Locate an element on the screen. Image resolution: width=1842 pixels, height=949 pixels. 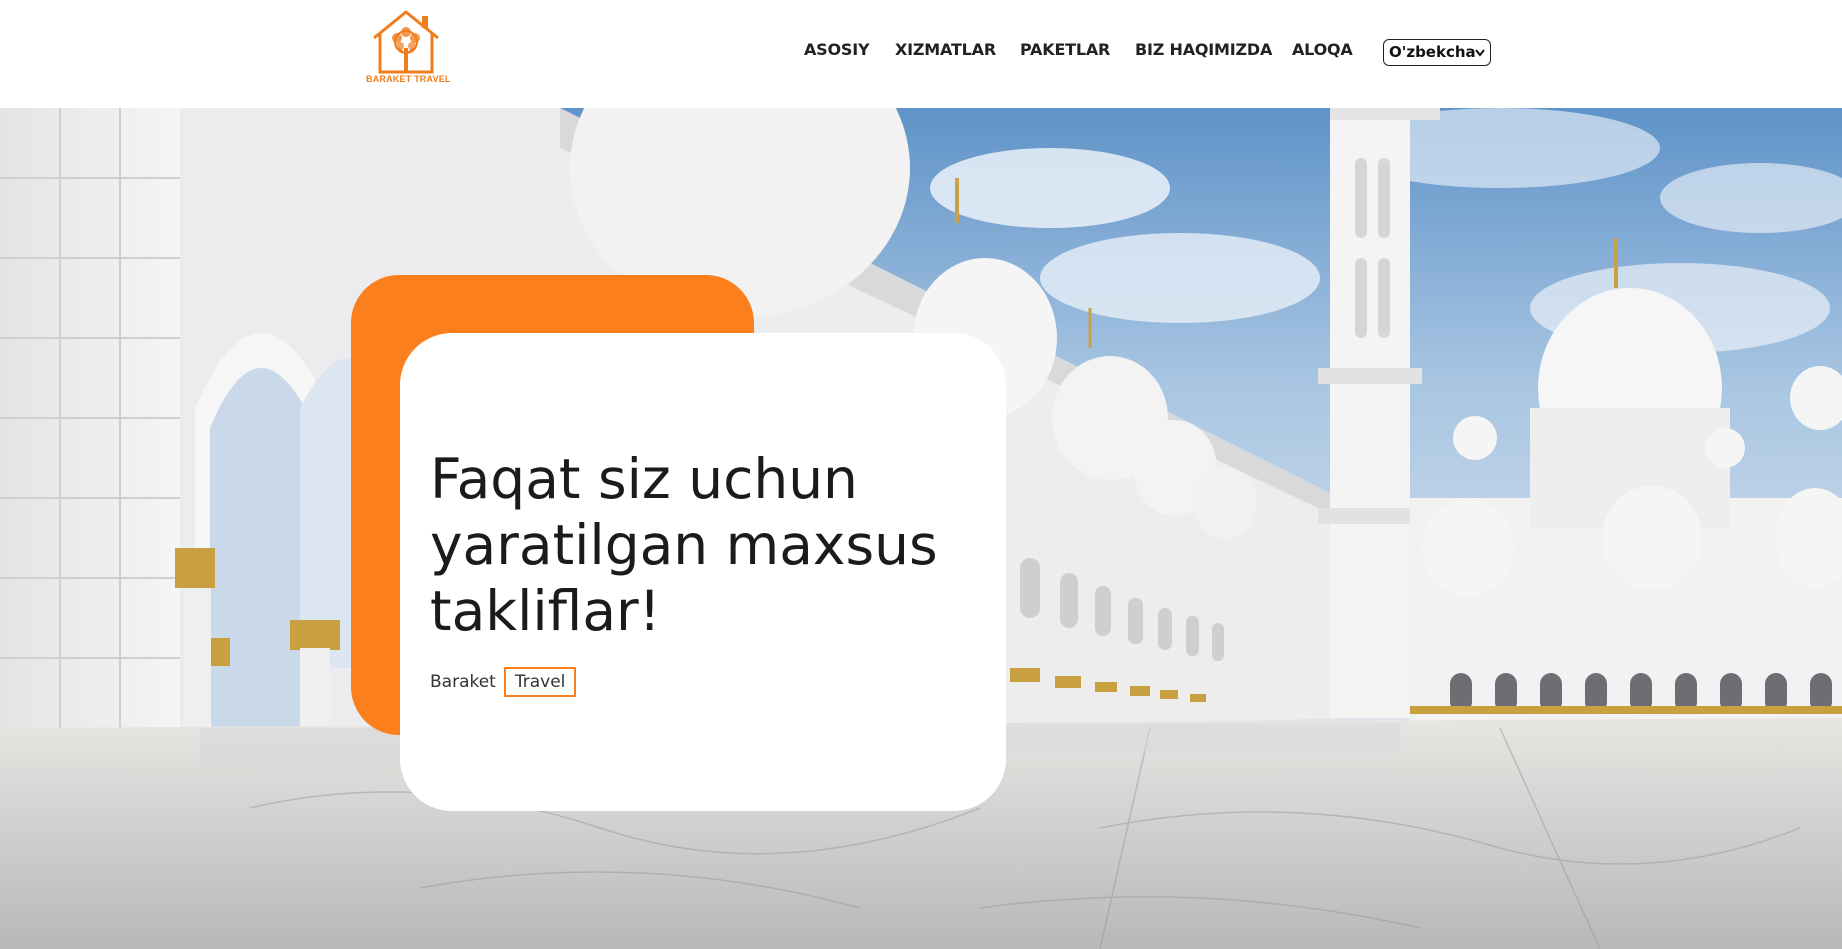
nav-item-paketlar: PAKETLAR is located at coordinates (1065, 49).